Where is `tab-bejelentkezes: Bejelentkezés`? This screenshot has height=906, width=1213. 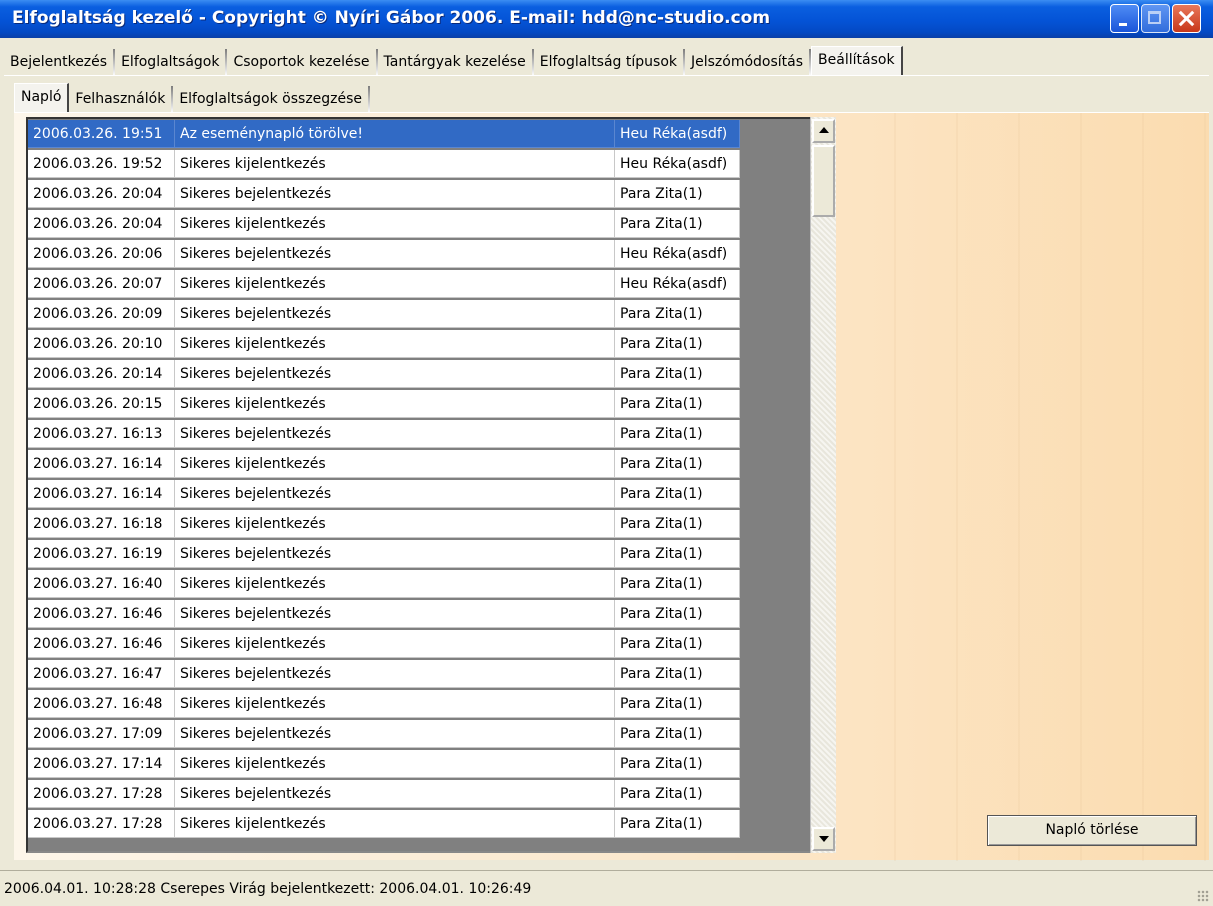
tab-bejelentkezes: Bejelentkezés is located at coordinates (60, 62).